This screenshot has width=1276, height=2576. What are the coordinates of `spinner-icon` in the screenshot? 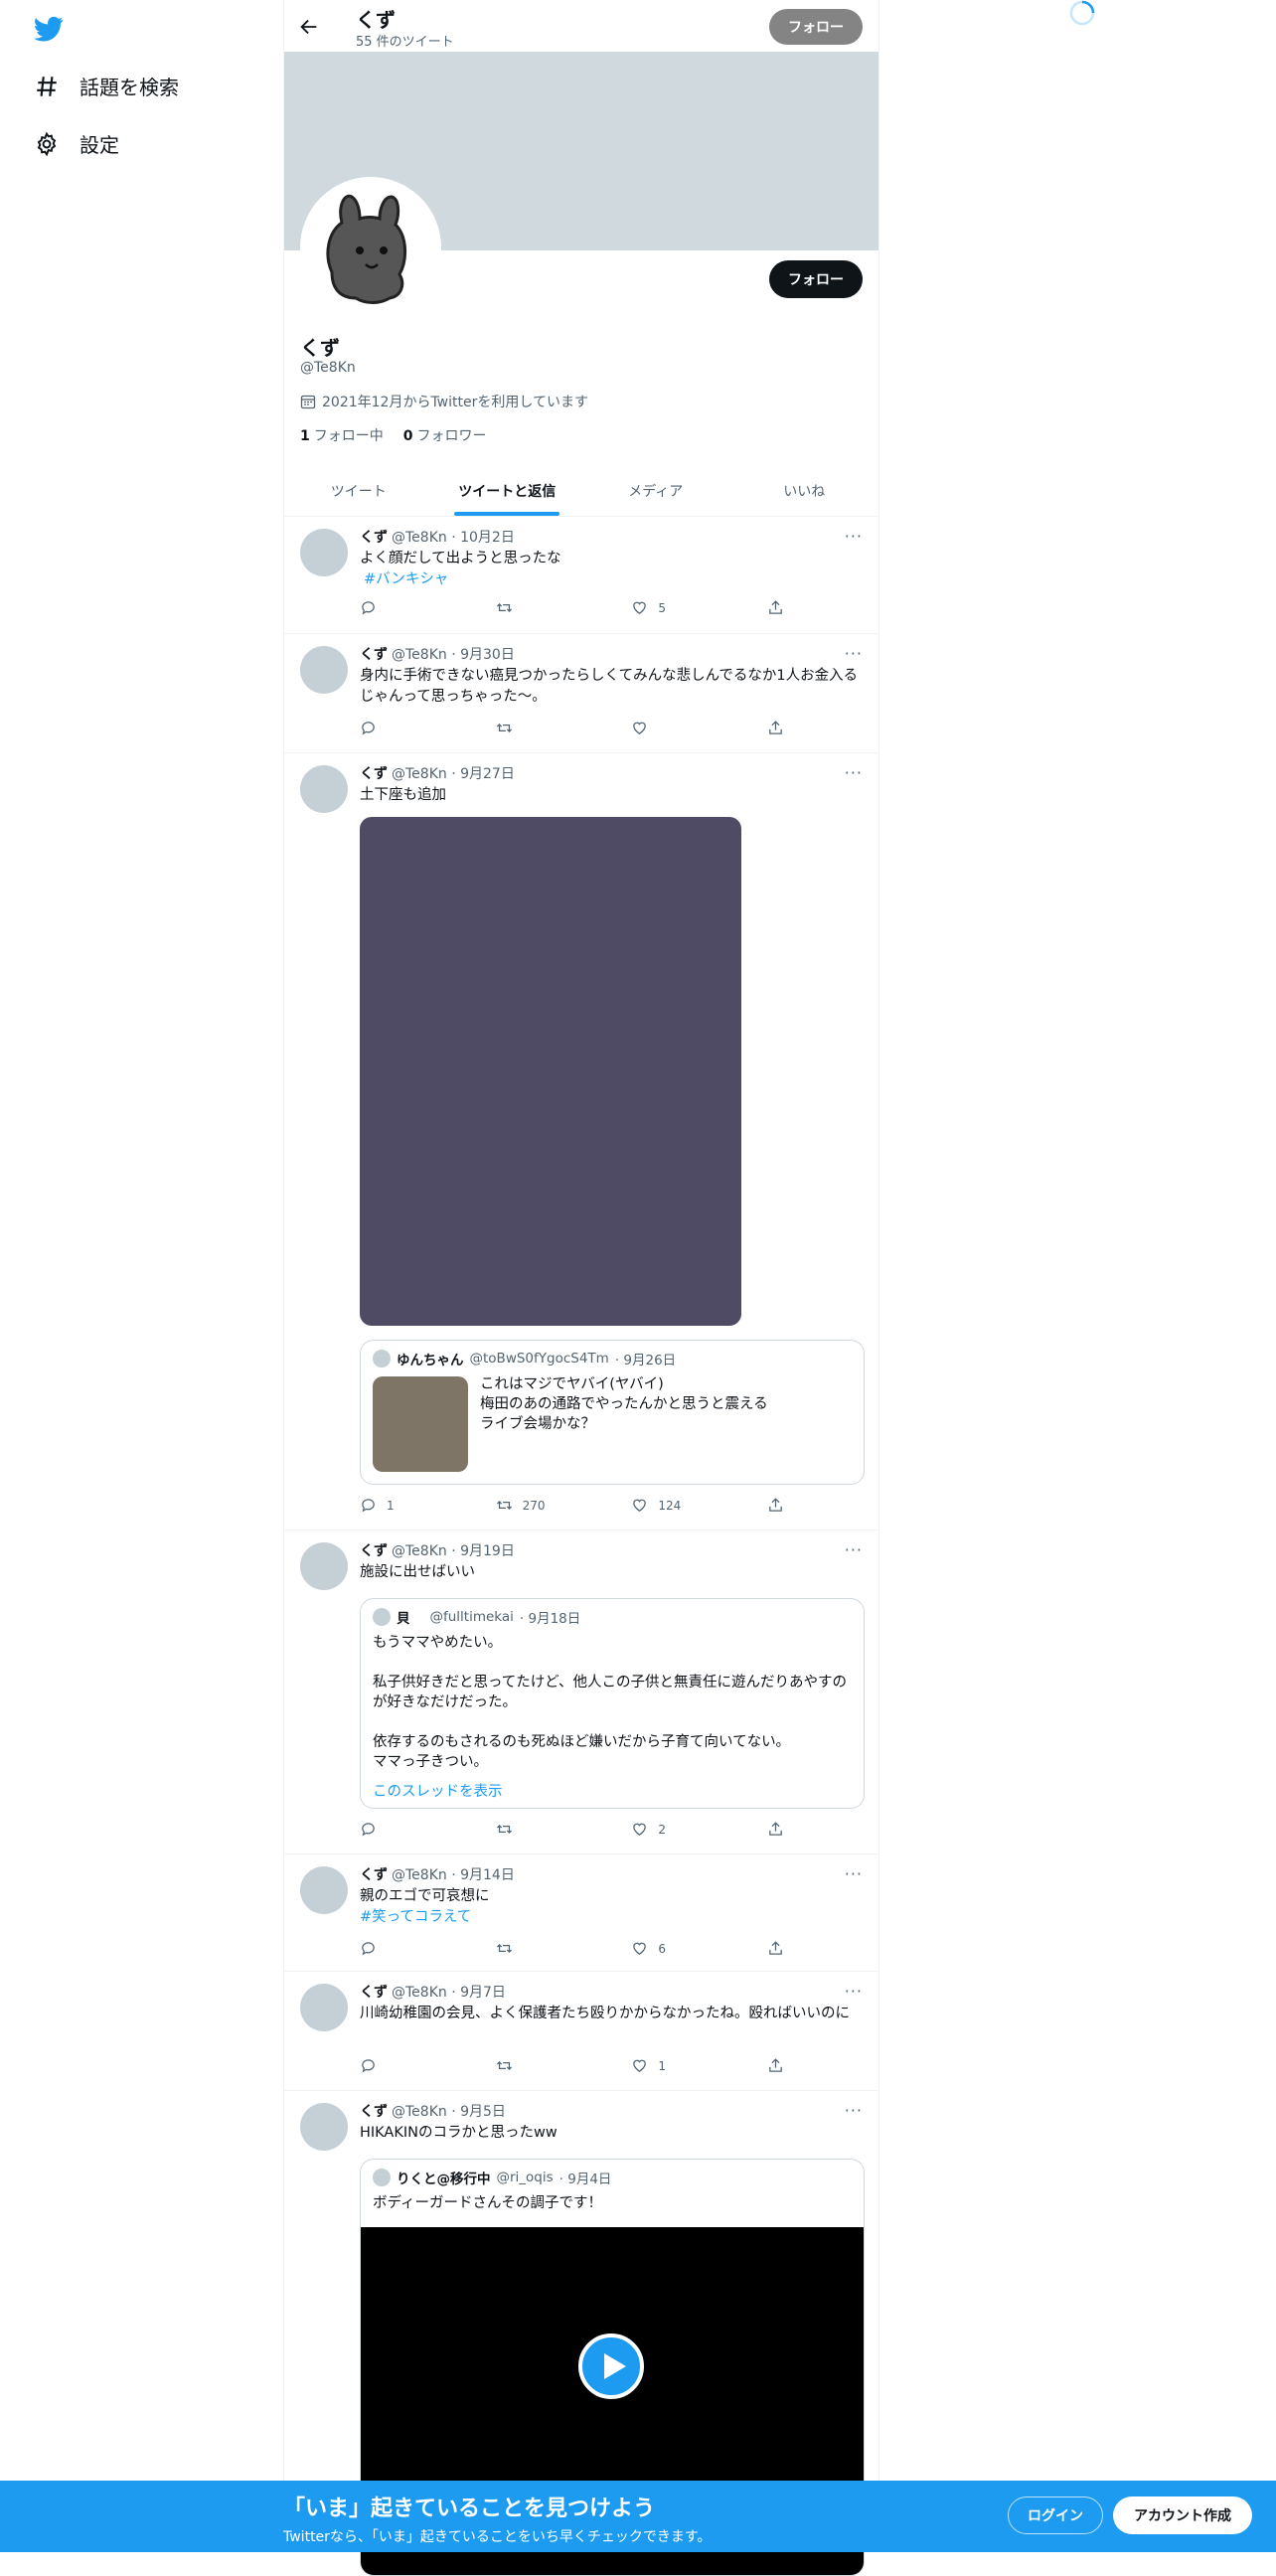 It's located at (1082, 13).